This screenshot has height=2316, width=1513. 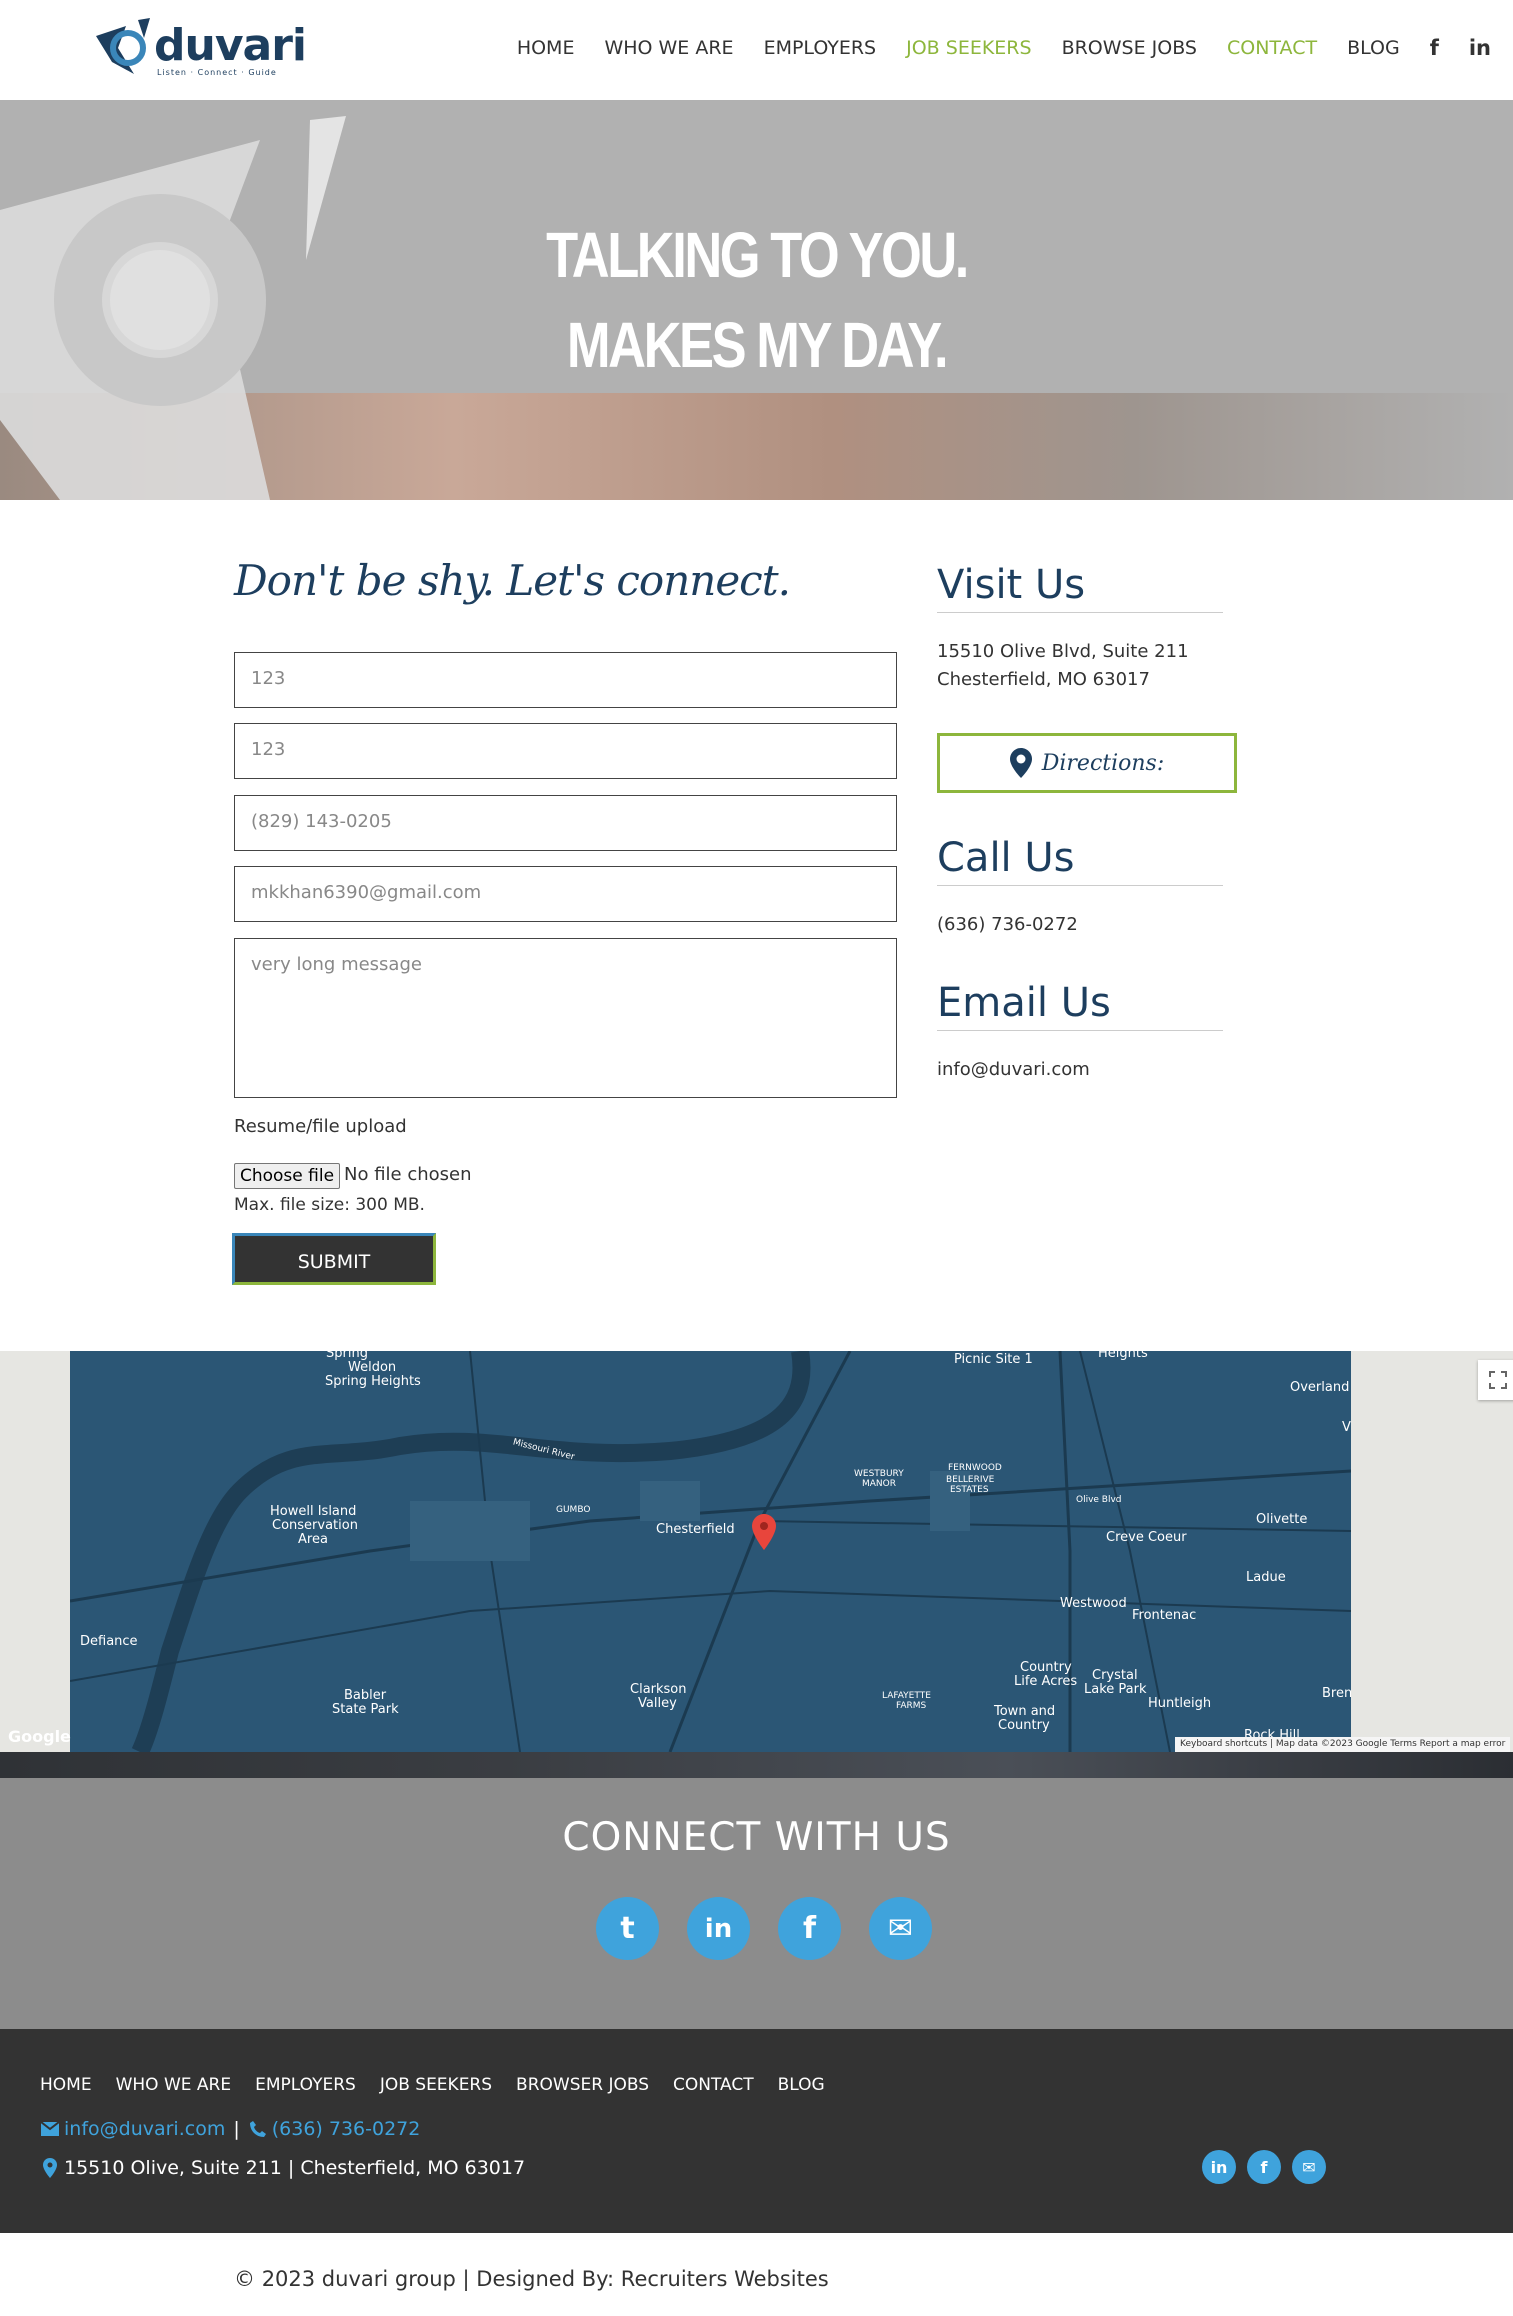 What do you see at coordinates (329, 1205) in the screenshot?
I see `max-file-size-text: Max. file size: 300 MB.` at bounding box center [329, 1205].